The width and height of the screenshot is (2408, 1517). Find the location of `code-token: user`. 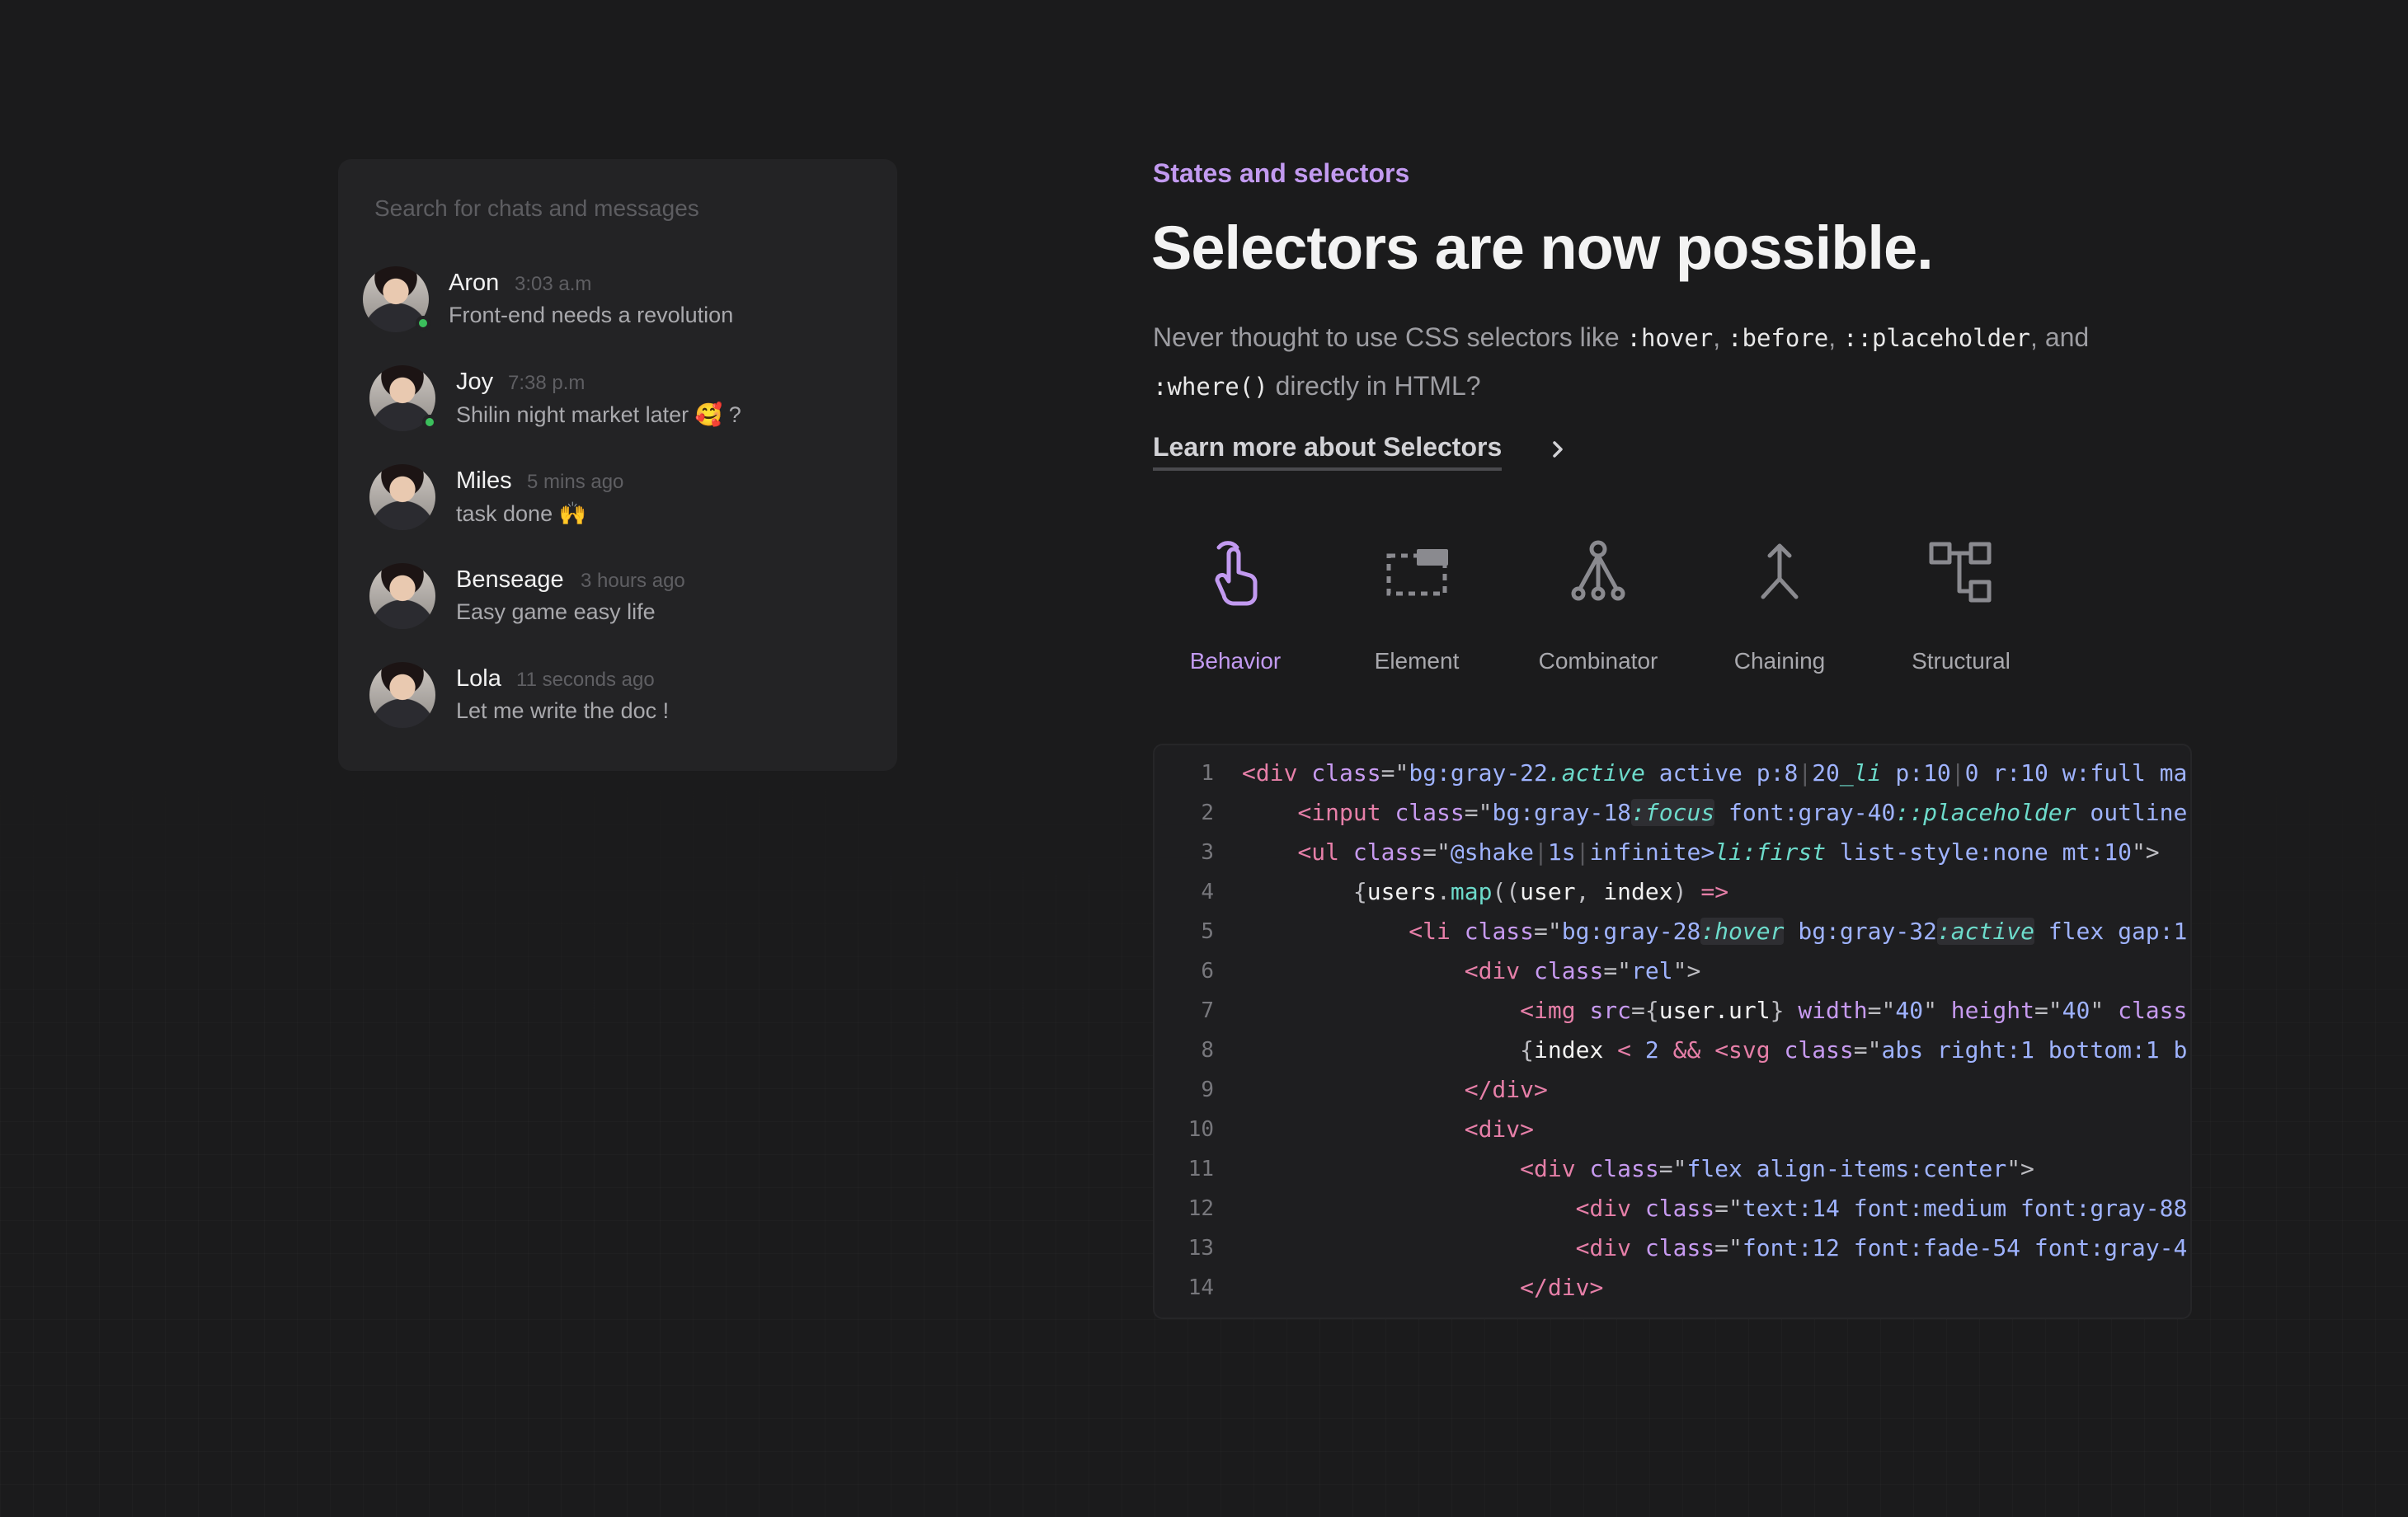

code-token: user is located at coordinates (1548, 891).